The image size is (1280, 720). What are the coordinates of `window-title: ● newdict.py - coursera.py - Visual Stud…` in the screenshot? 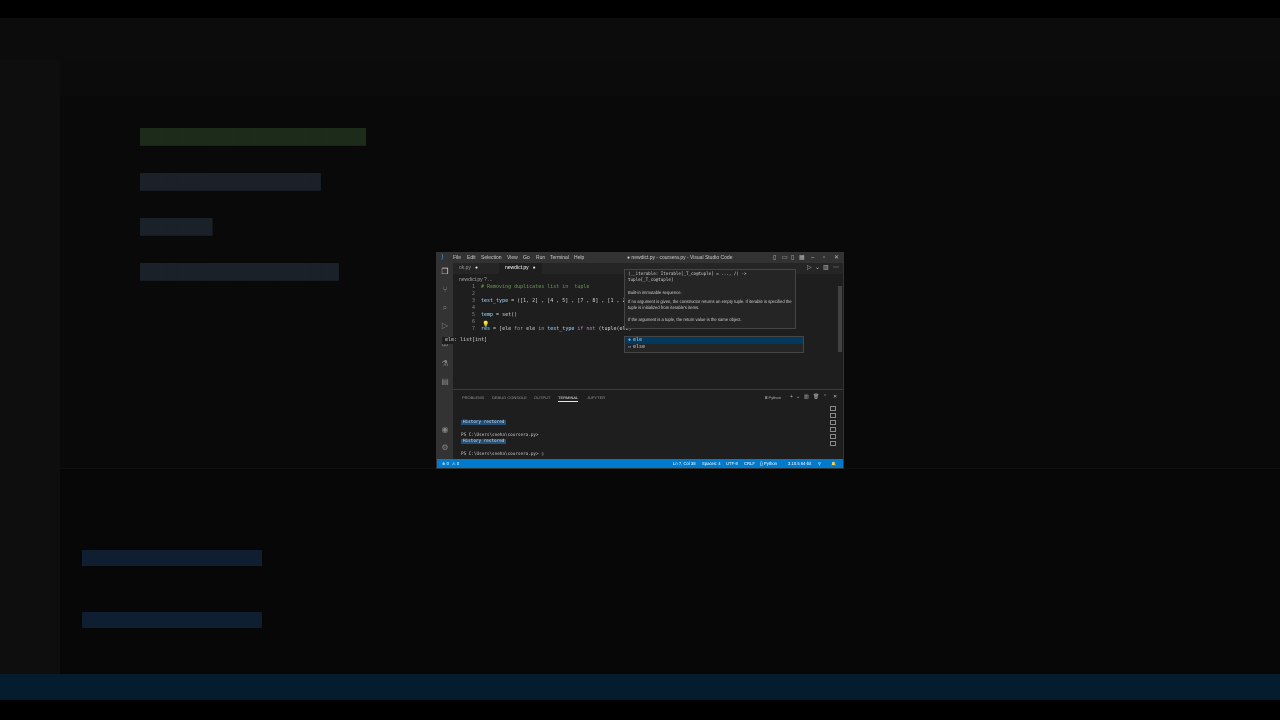 It's located at (680, 258).